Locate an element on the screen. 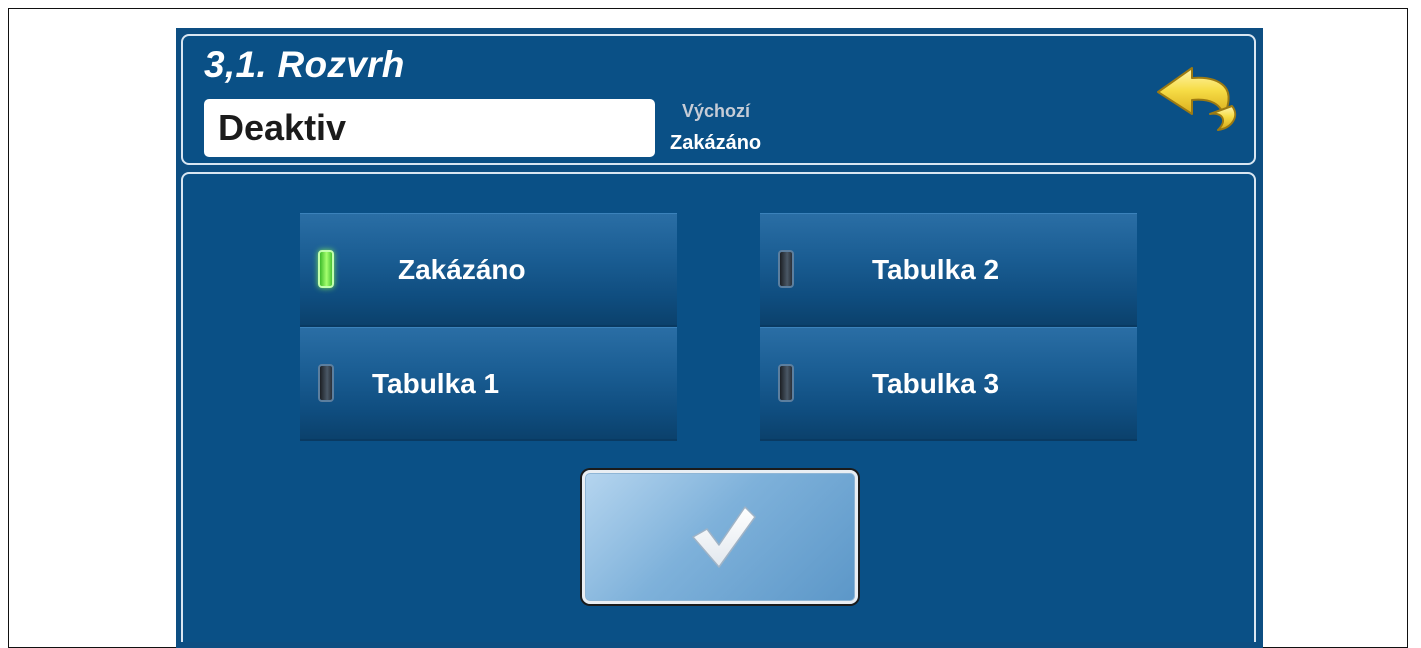 Image resolution: width=1421 pixels, height=648 pixels. option-tabulka-2: Tabulka 2 is located at coordinates (948, 270).